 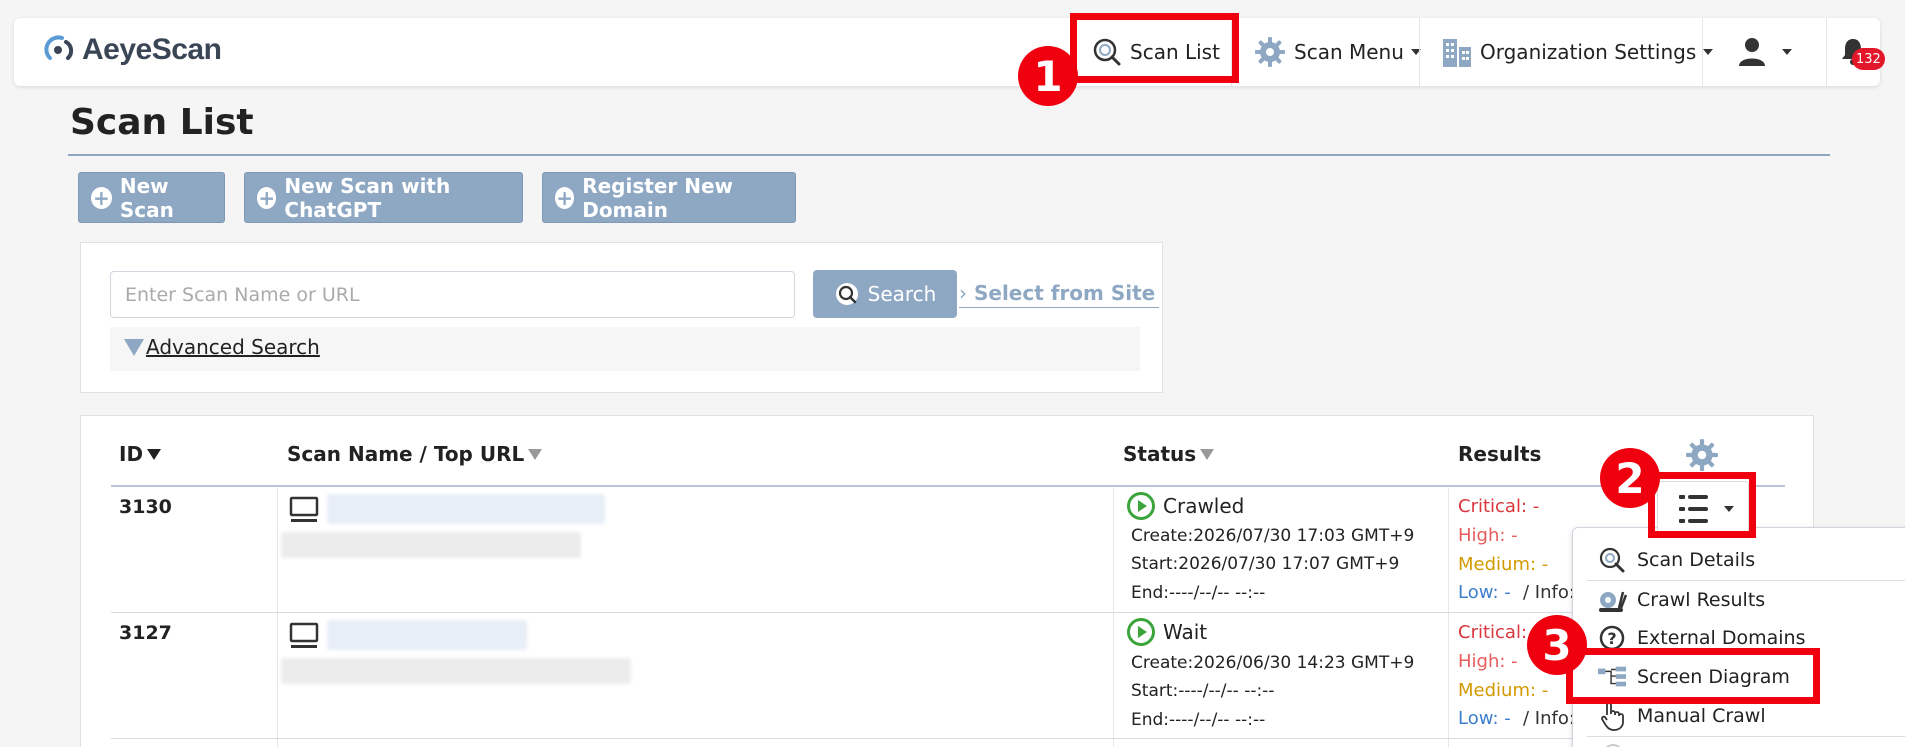 I want to click on new-scan-label: New Scan, so click(x=146, y=197).